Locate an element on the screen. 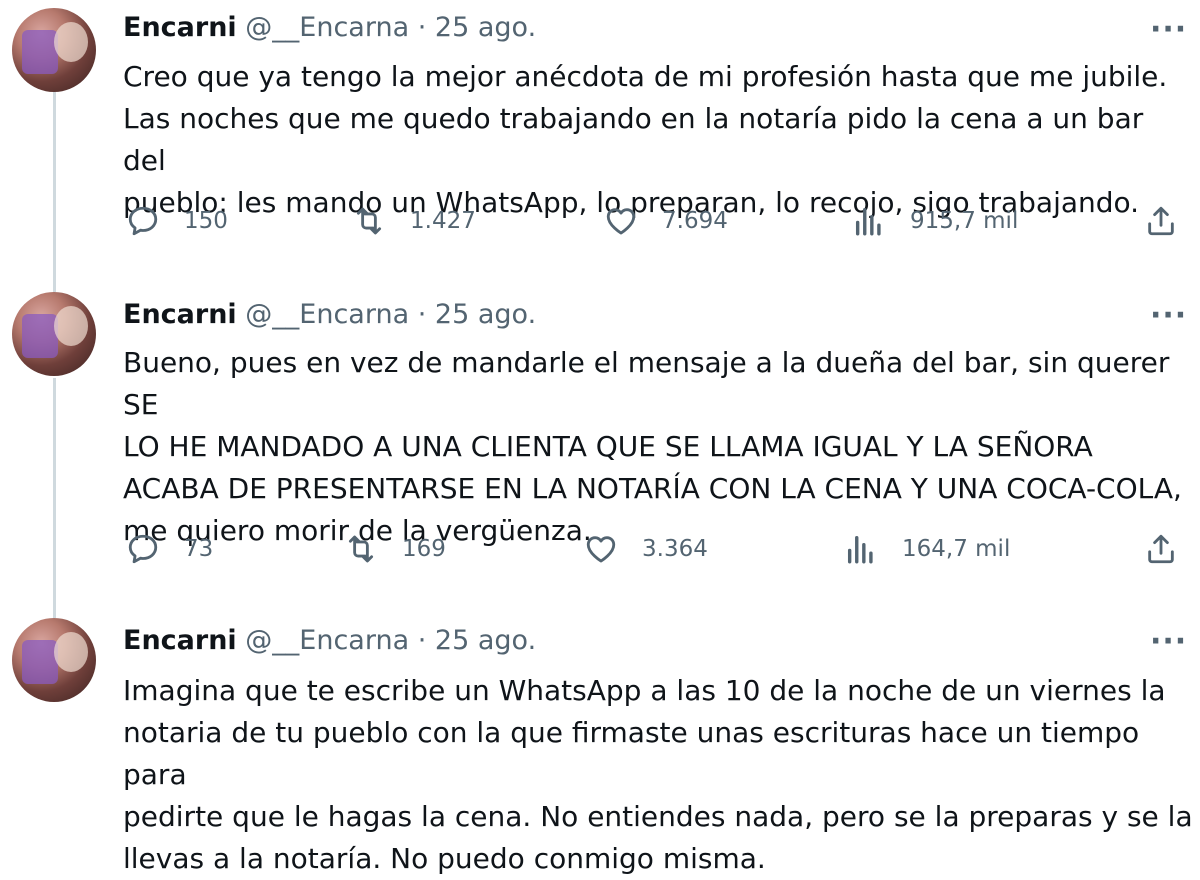  views-count: 915,7 mil is located at coordinates (964, 221).